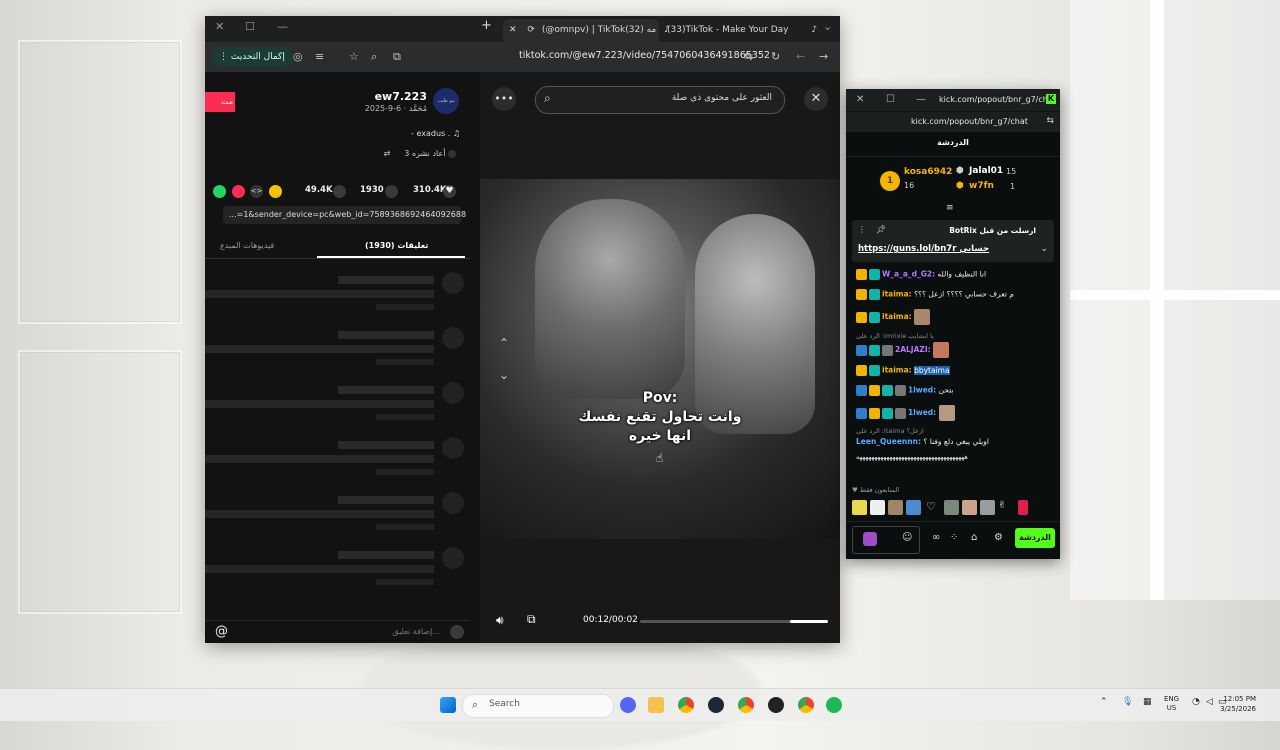 The height and width of the screenshot is (750, 1280). What do you see at coordinates (686, 705) in the screenshot?
I see `chrome-icon` at bounding box center [686, 705].